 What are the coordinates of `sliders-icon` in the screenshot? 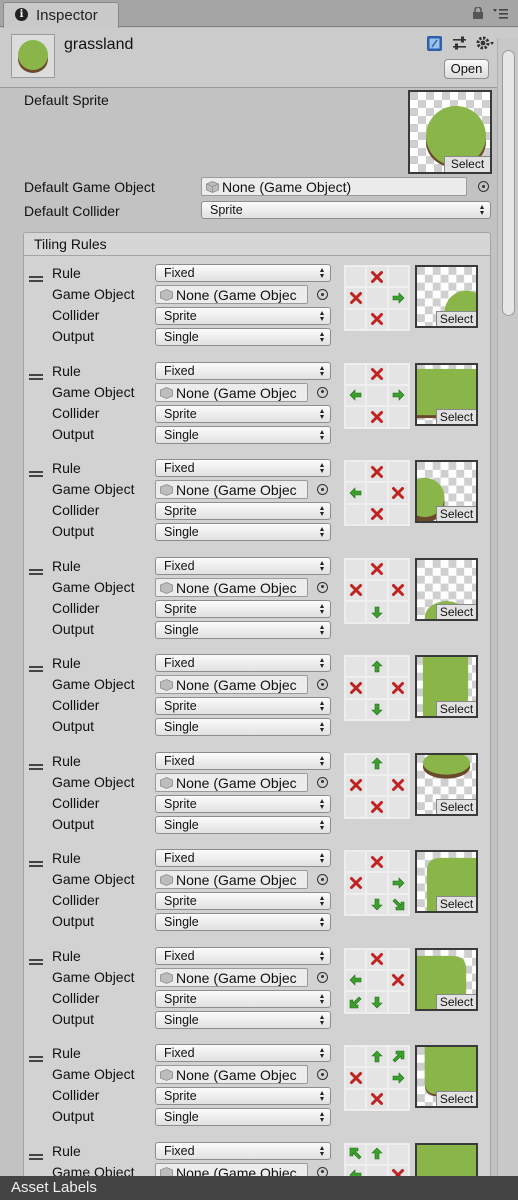 It's located at (459, 43).